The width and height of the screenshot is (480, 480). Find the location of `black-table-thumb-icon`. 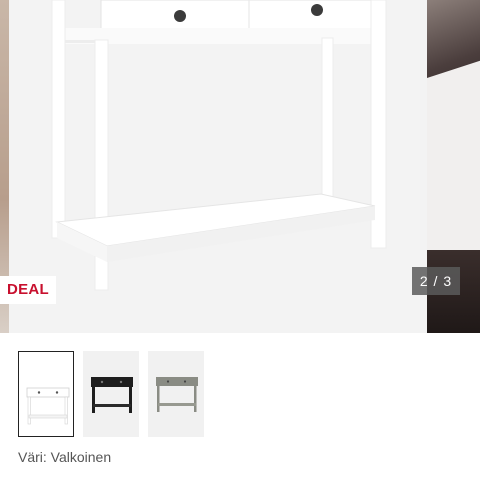

black-table-thumb-icon is located at coordinates (112, 395).